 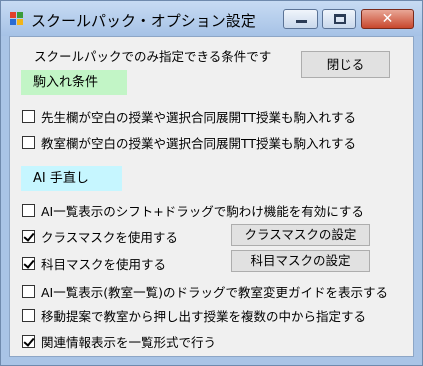 I want to click on option-label: 科目マスクを使用する, so click(x=104, y=264).